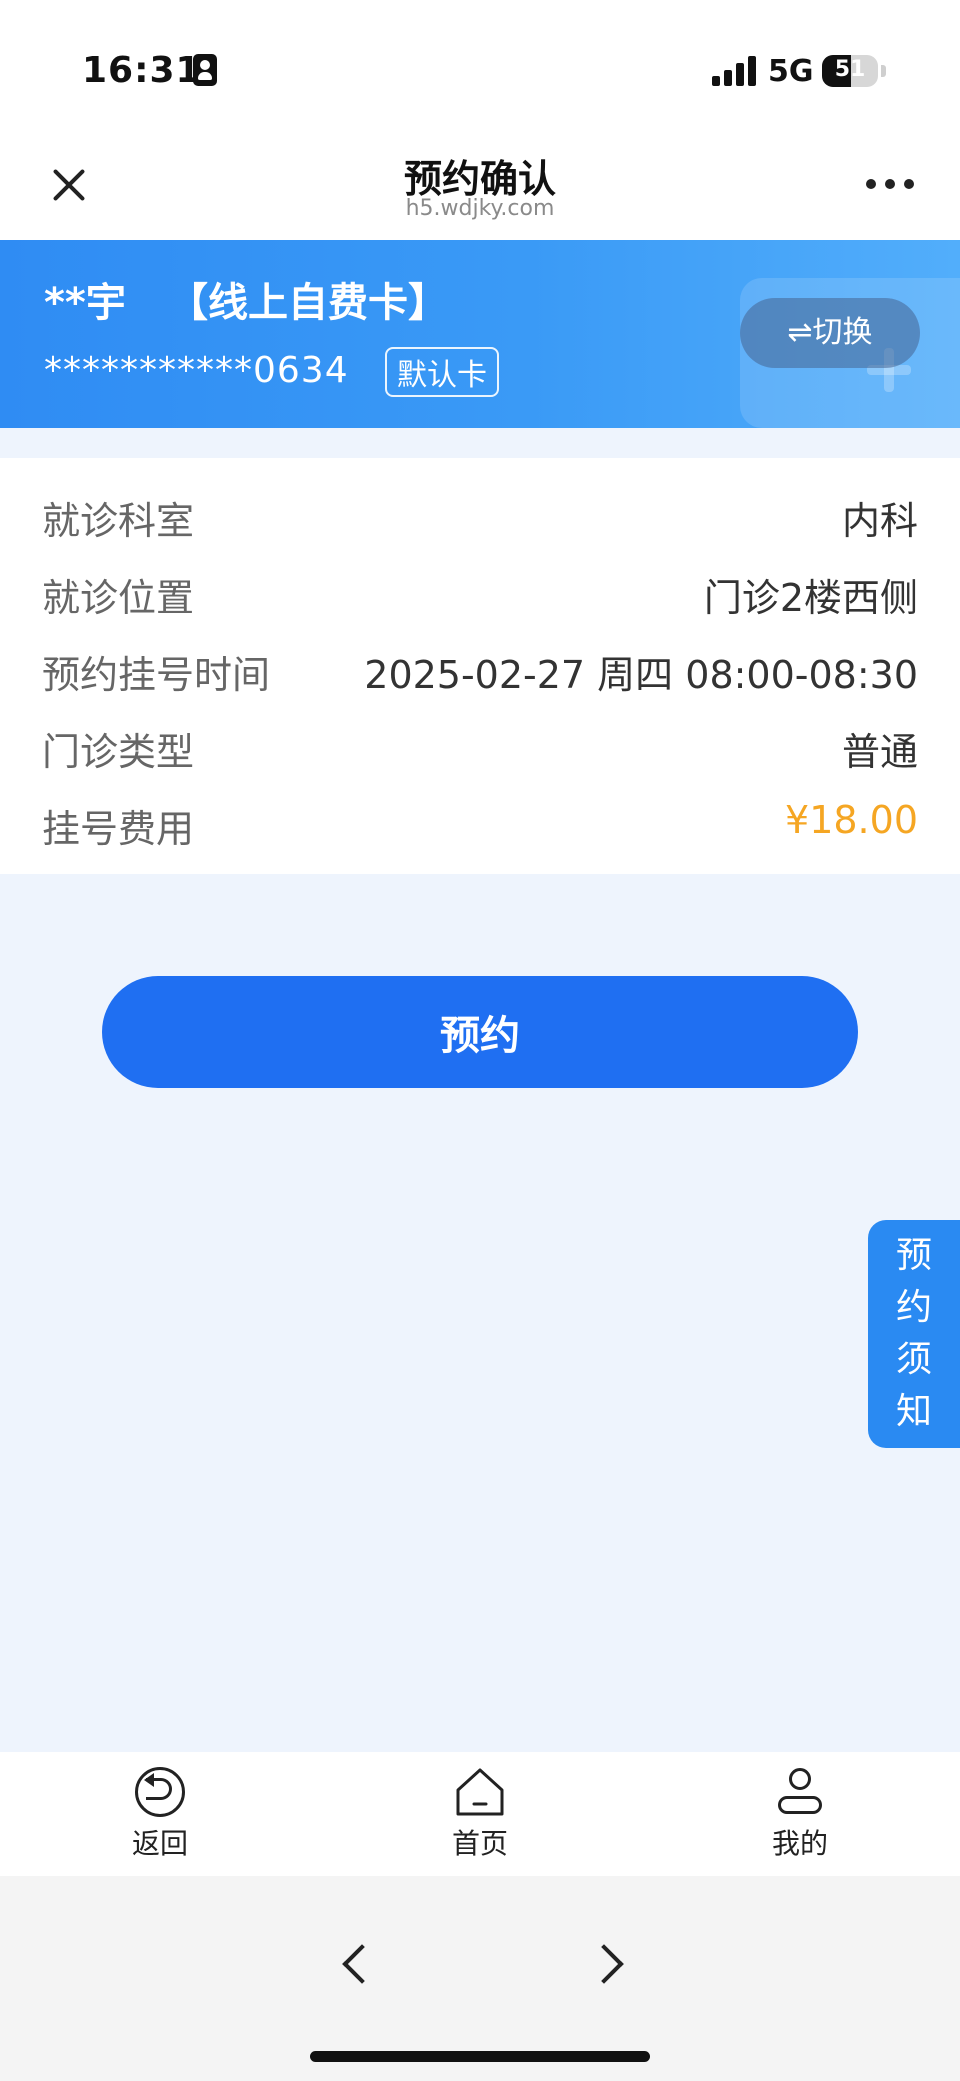 This screenshot has height=2081, width=960. What do you see at coordinates (799, 1843) in the screenshot?
I see `tab-label: 我的` at bounding box center [799, 1843].